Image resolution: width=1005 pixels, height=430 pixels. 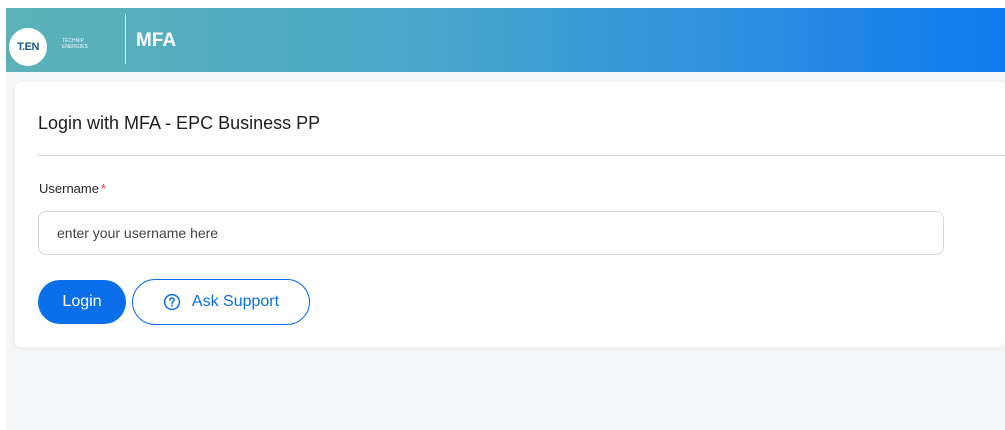 I want to click on logo-subtitle: TECHNIP ENERGIES, so click(x=75, y=44).